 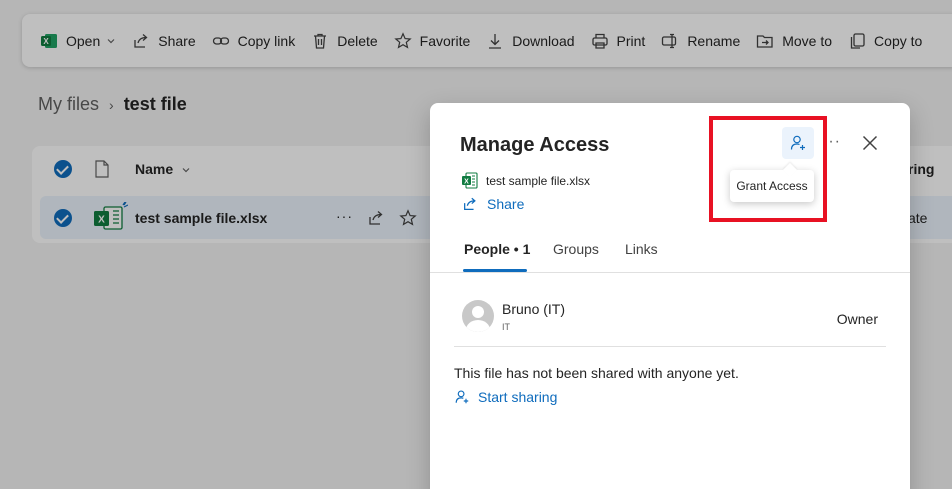 I want to click on tab-groups: Groups, so click(x=576, y=249).